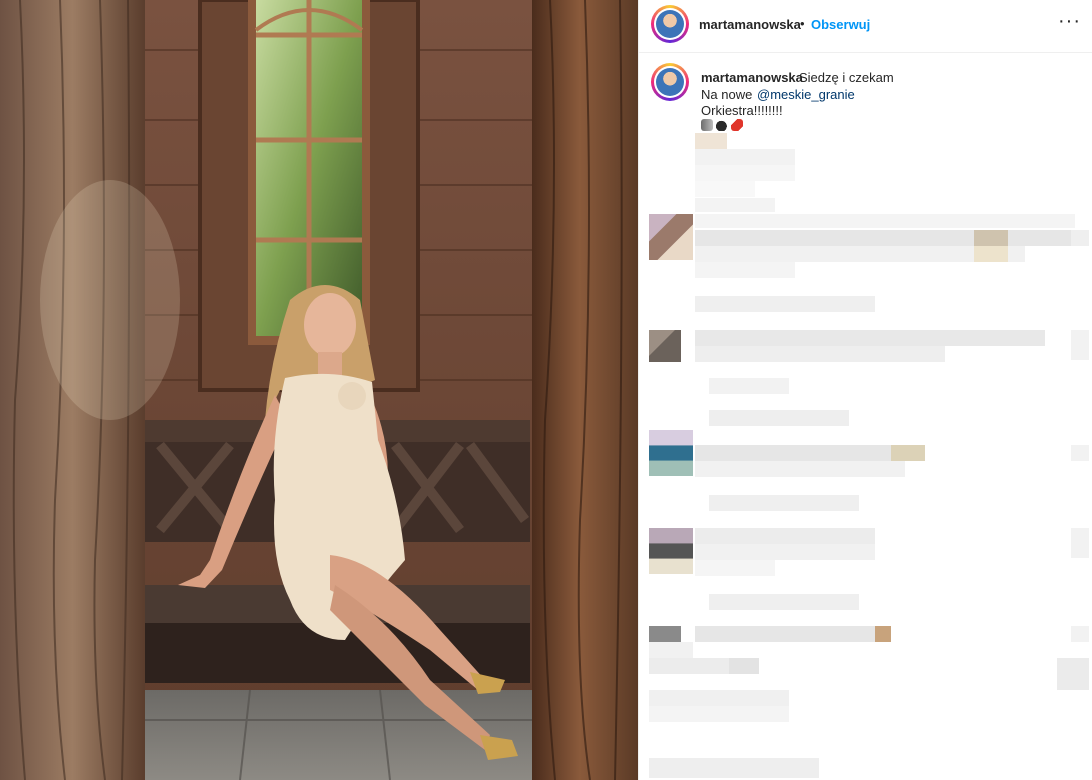  Describe the element at coordinates (727, 94) in the screenshot. I see `caption-text-line2: Na nowe` at that location.